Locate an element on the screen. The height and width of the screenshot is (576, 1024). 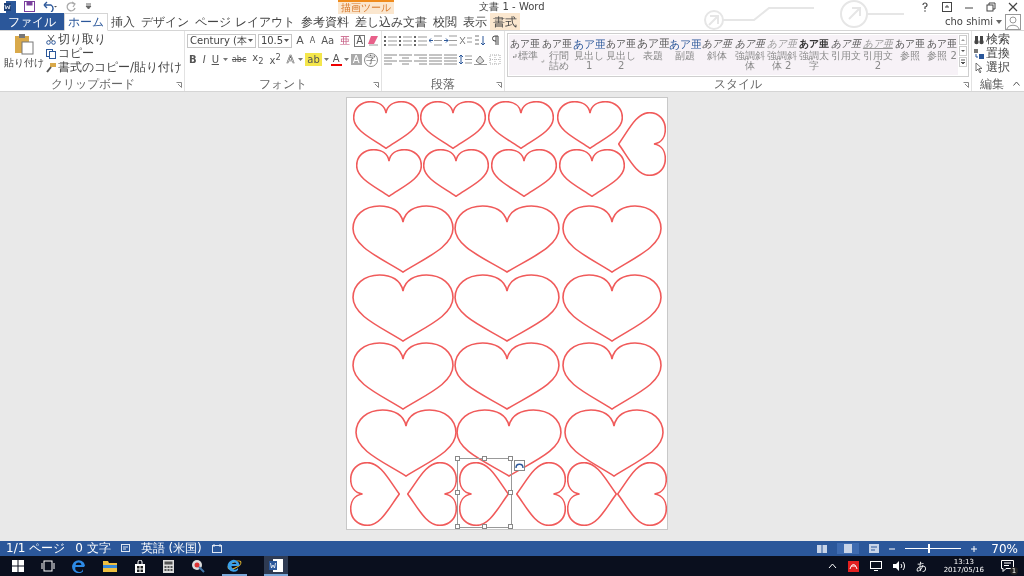
italic-button: I is located at coordinates (204, 59).